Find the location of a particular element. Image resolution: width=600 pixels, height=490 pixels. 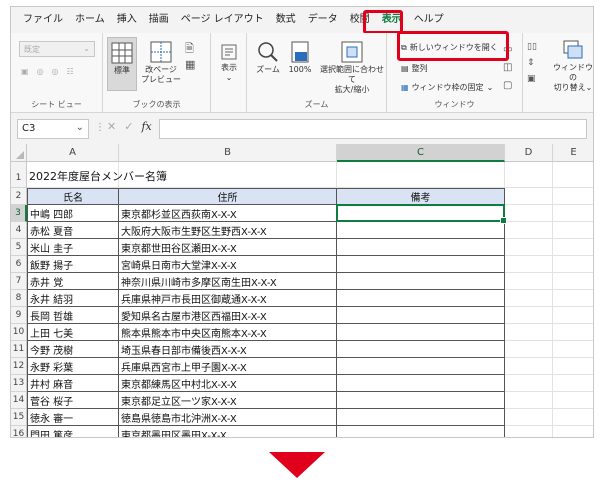

cell-address: 埼玉県春日部市備後西X-X-X is located at coordinates (228, 349).